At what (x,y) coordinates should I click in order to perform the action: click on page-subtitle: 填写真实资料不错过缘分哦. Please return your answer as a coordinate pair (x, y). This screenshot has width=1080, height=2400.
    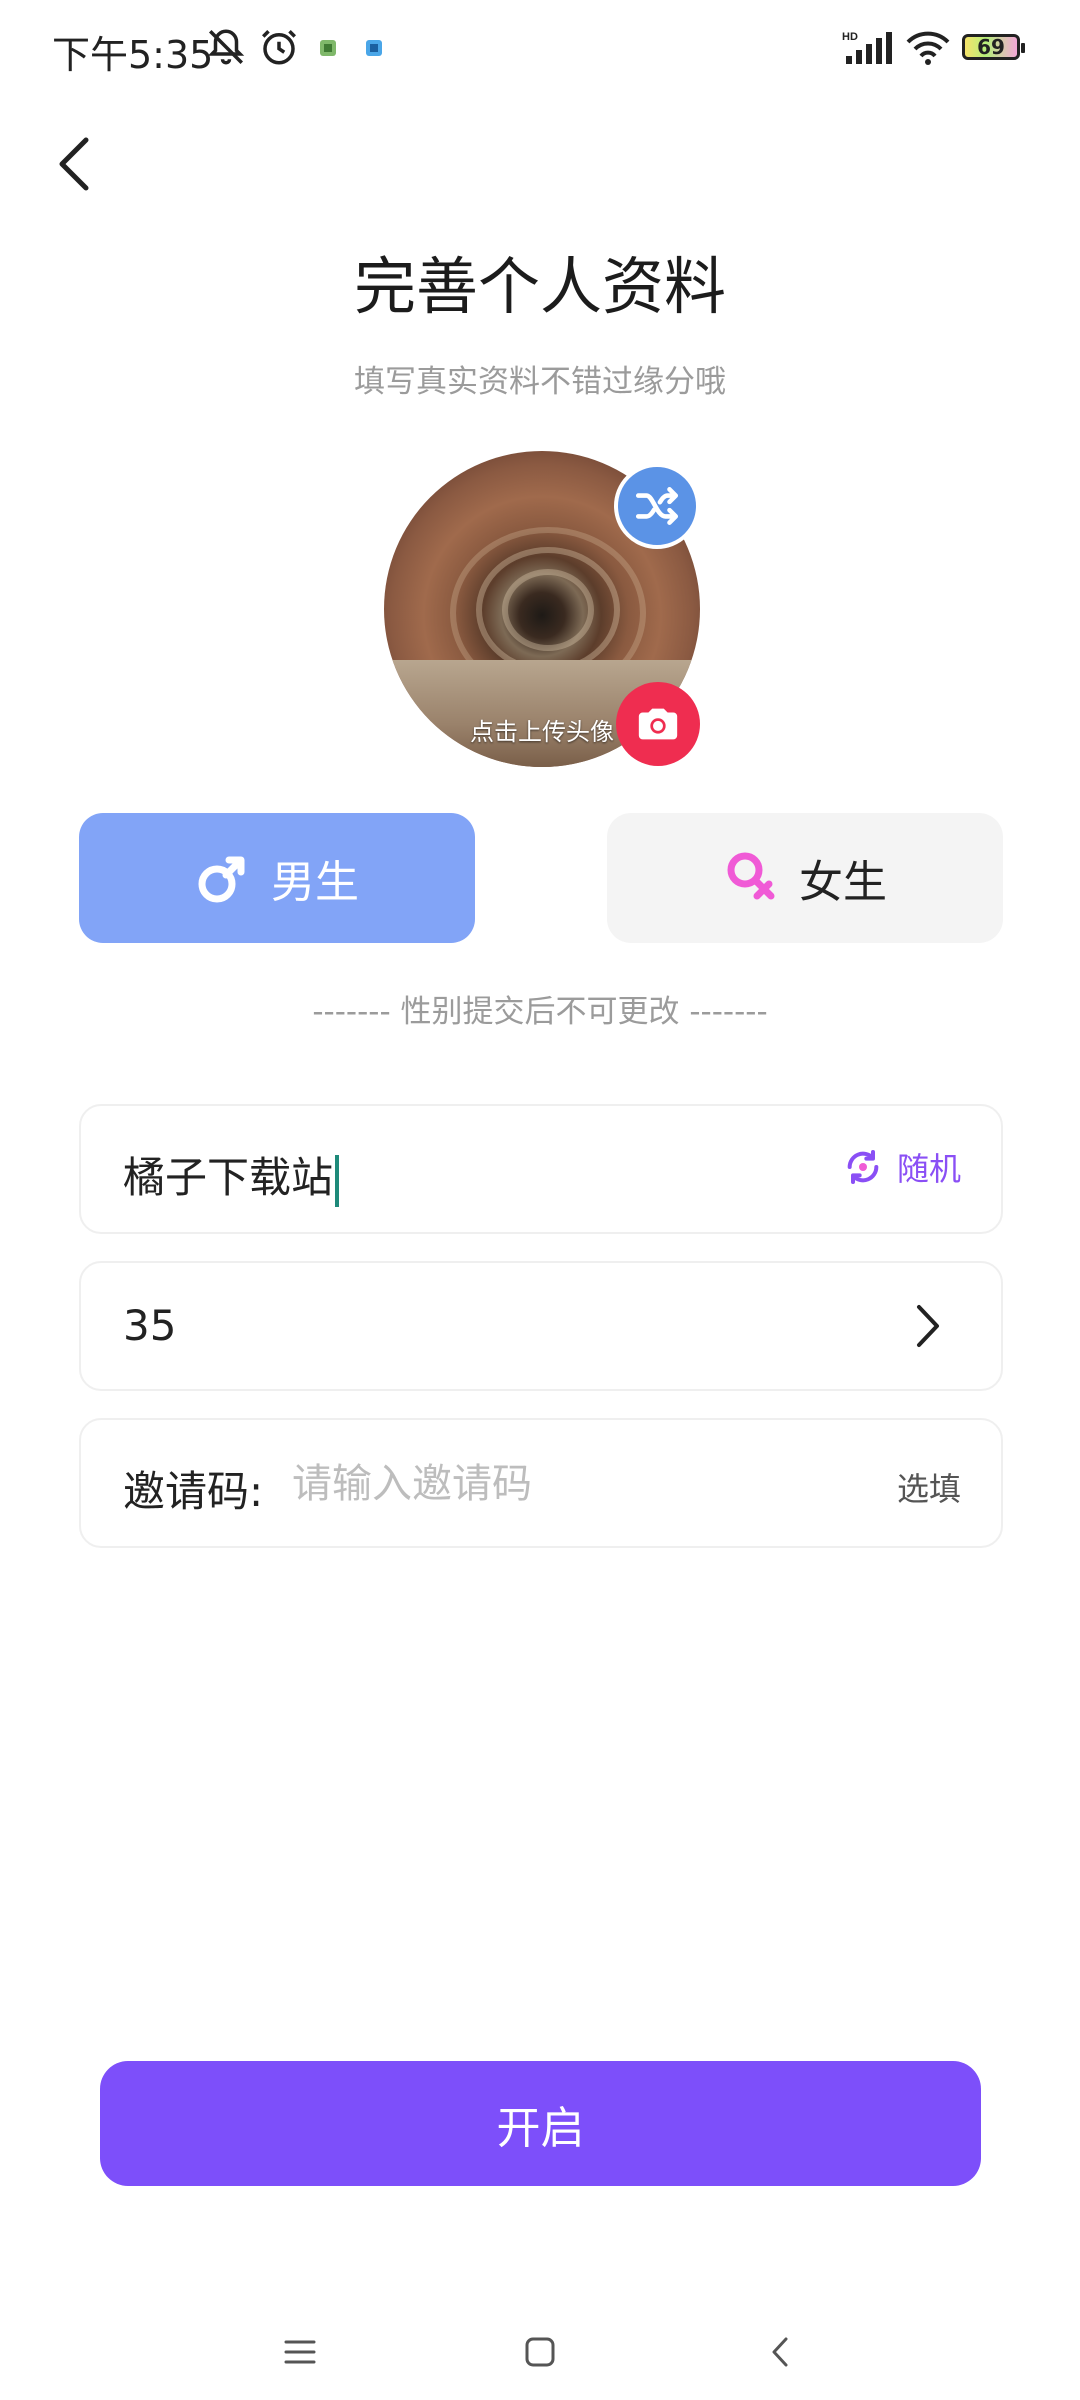
    Looking at the image, I should click on (540, 382).